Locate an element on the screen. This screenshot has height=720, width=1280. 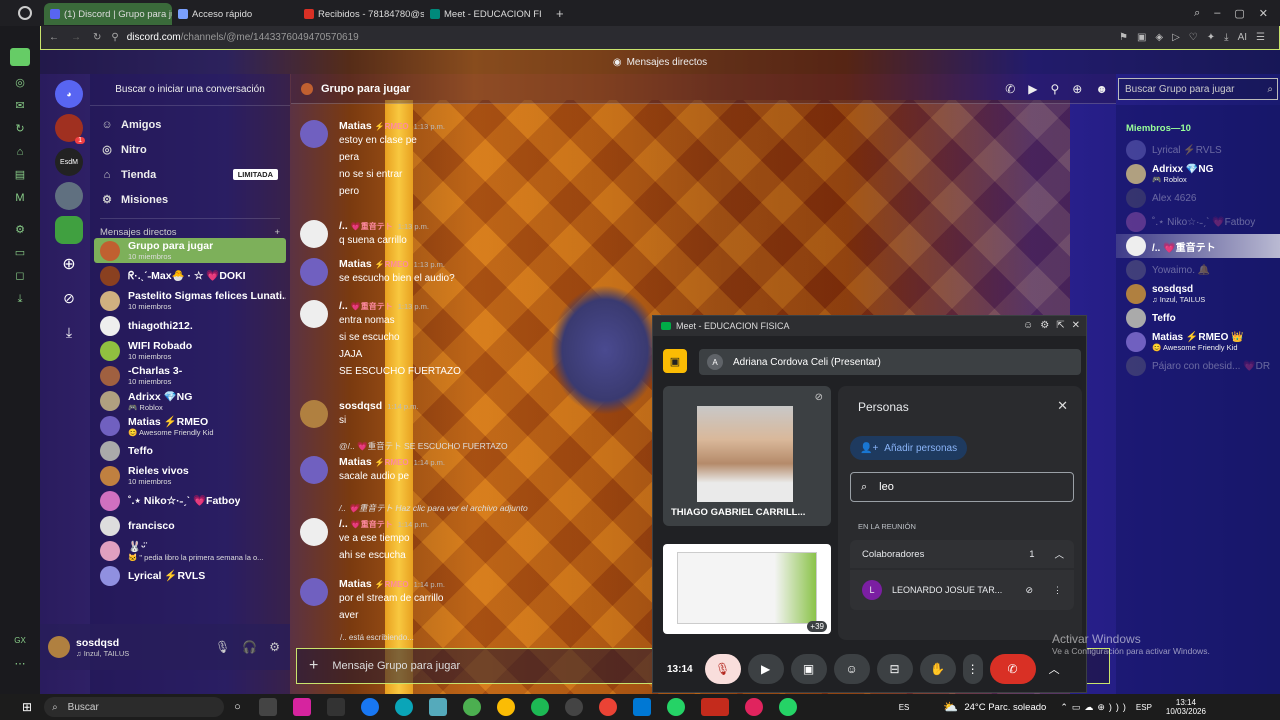
discord-home-icon: ◕ is located at coordinates (69, 94).